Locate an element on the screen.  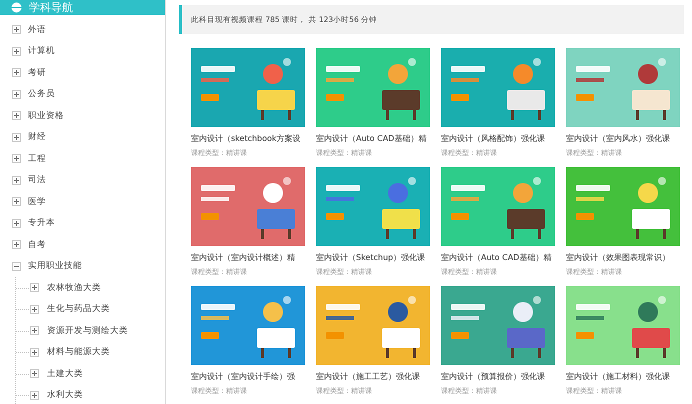
course-title: 室内设计（施工材料）强化课 is located at coordinates (623, 377).